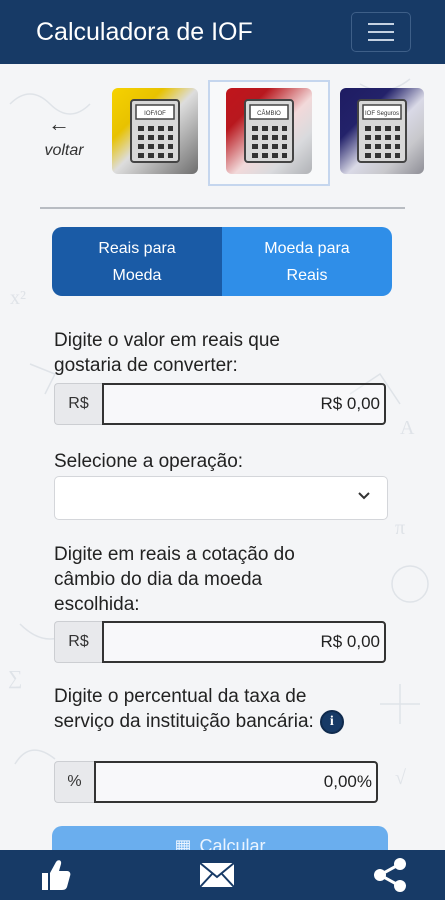 The image size is (445, 900). What do you see at coordinates (18, 298) in the screenshot?
I see `svg-text: x²` at bounding box center [18, 298].